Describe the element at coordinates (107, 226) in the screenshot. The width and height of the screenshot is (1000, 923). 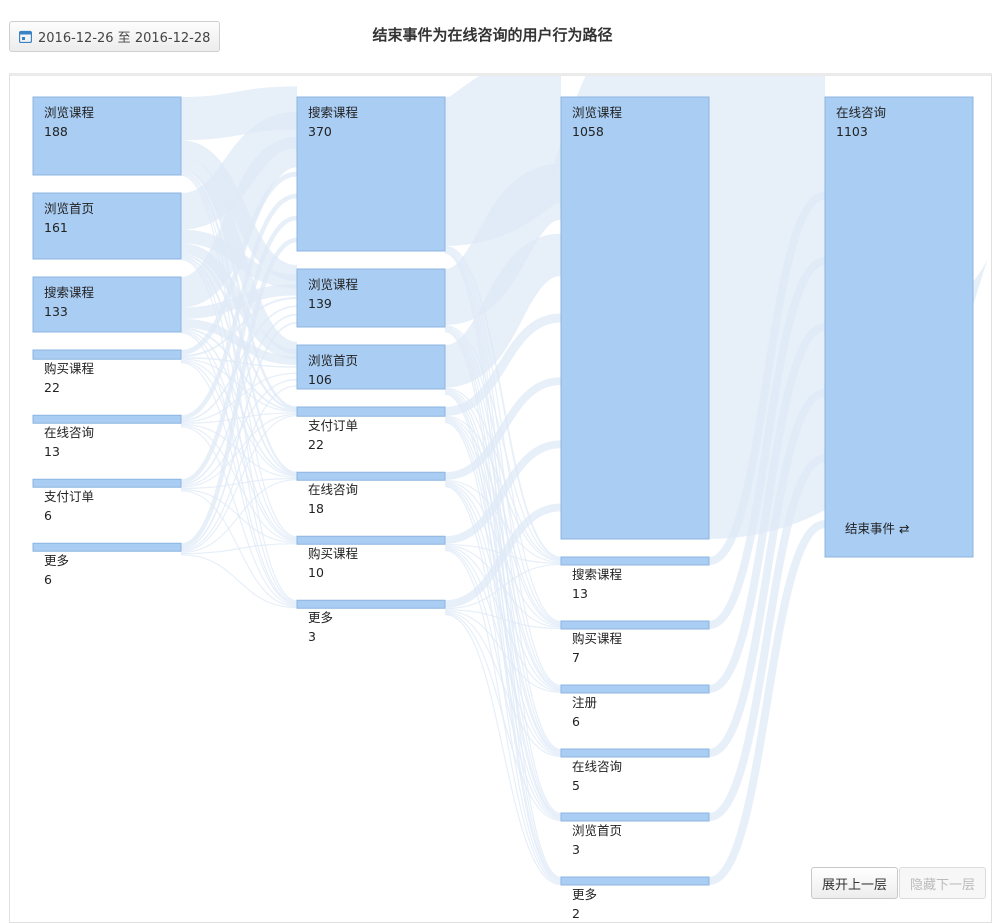
I see `flow-node: 浏览首页 161` at that location.